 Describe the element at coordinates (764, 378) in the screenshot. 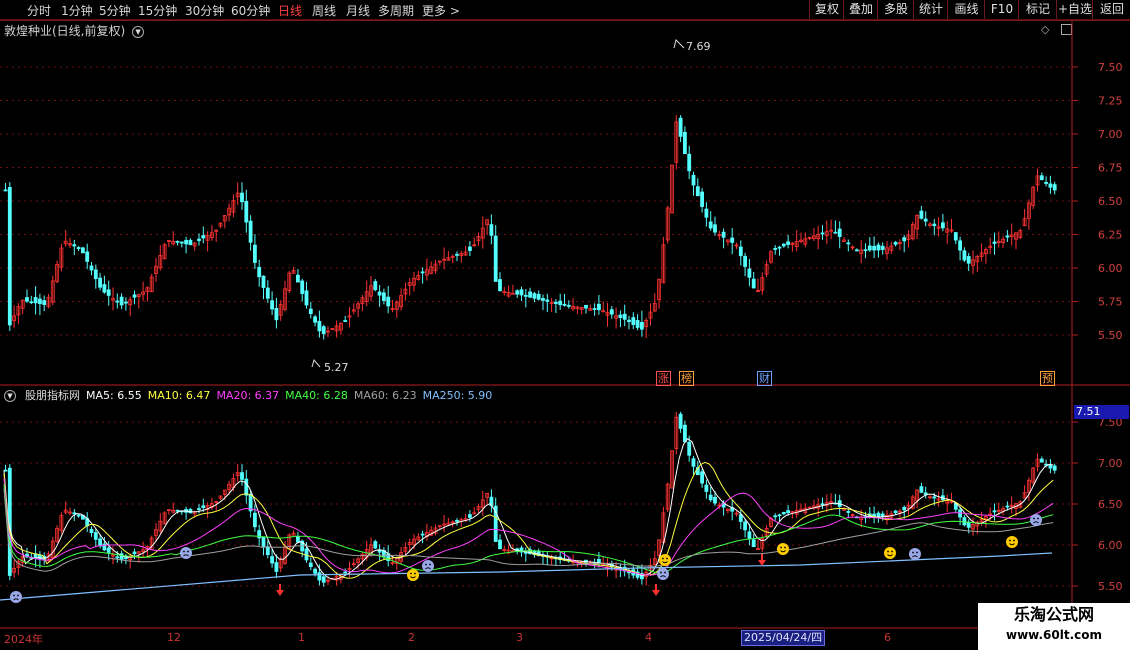

I see `event-tag-2: 财` at that location.